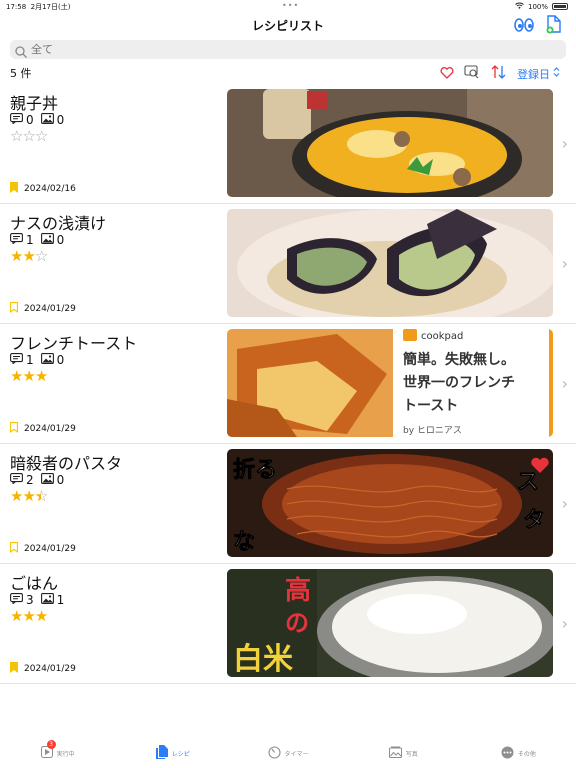  I want to click on toast-byline: by ヒロニアス, so click(432, 430).